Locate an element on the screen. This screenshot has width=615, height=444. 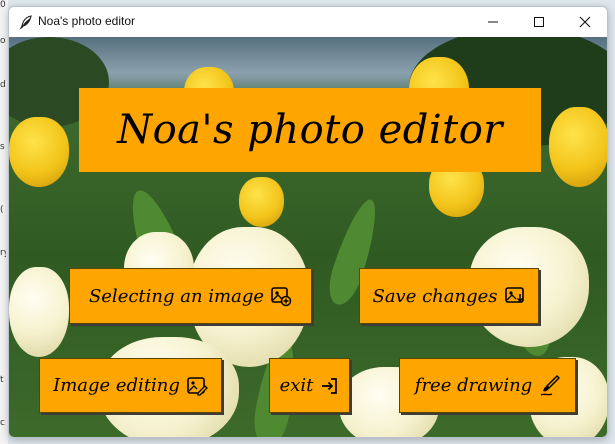
exit-icon is located at coordinates (330, 385).